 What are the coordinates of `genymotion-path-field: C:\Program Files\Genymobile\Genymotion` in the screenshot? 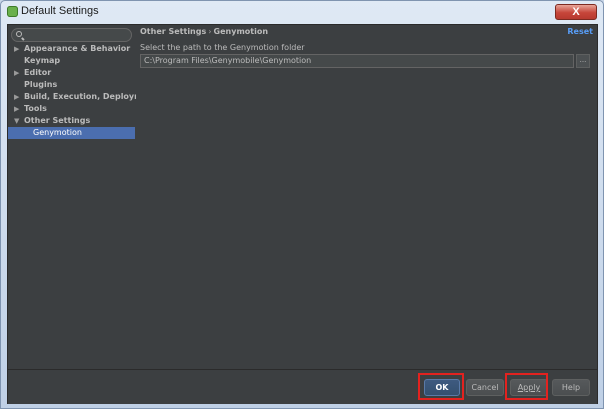 It's located at (357, 61).